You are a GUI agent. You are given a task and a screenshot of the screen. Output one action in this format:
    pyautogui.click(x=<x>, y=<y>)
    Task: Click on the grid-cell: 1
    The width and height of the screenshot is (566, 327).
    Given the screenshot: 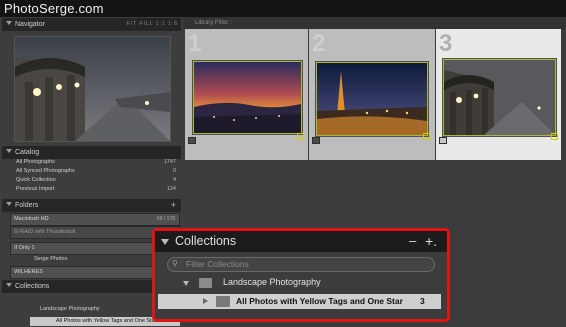 What is the action you would take?
    pyautogui.click(x=247, y=94)
    